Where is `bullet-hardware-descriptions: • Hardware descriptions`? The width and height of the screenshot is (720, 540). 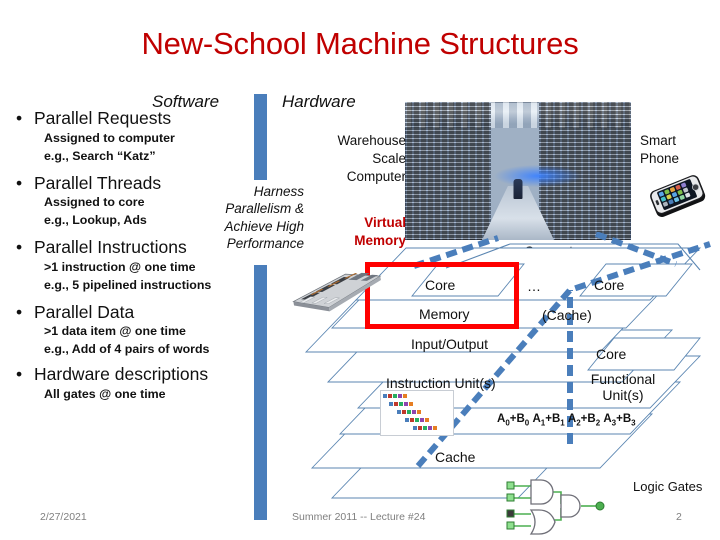
bullet-hardware-descriptions: • Hardware descriptions is located at coordinates (137, 374).